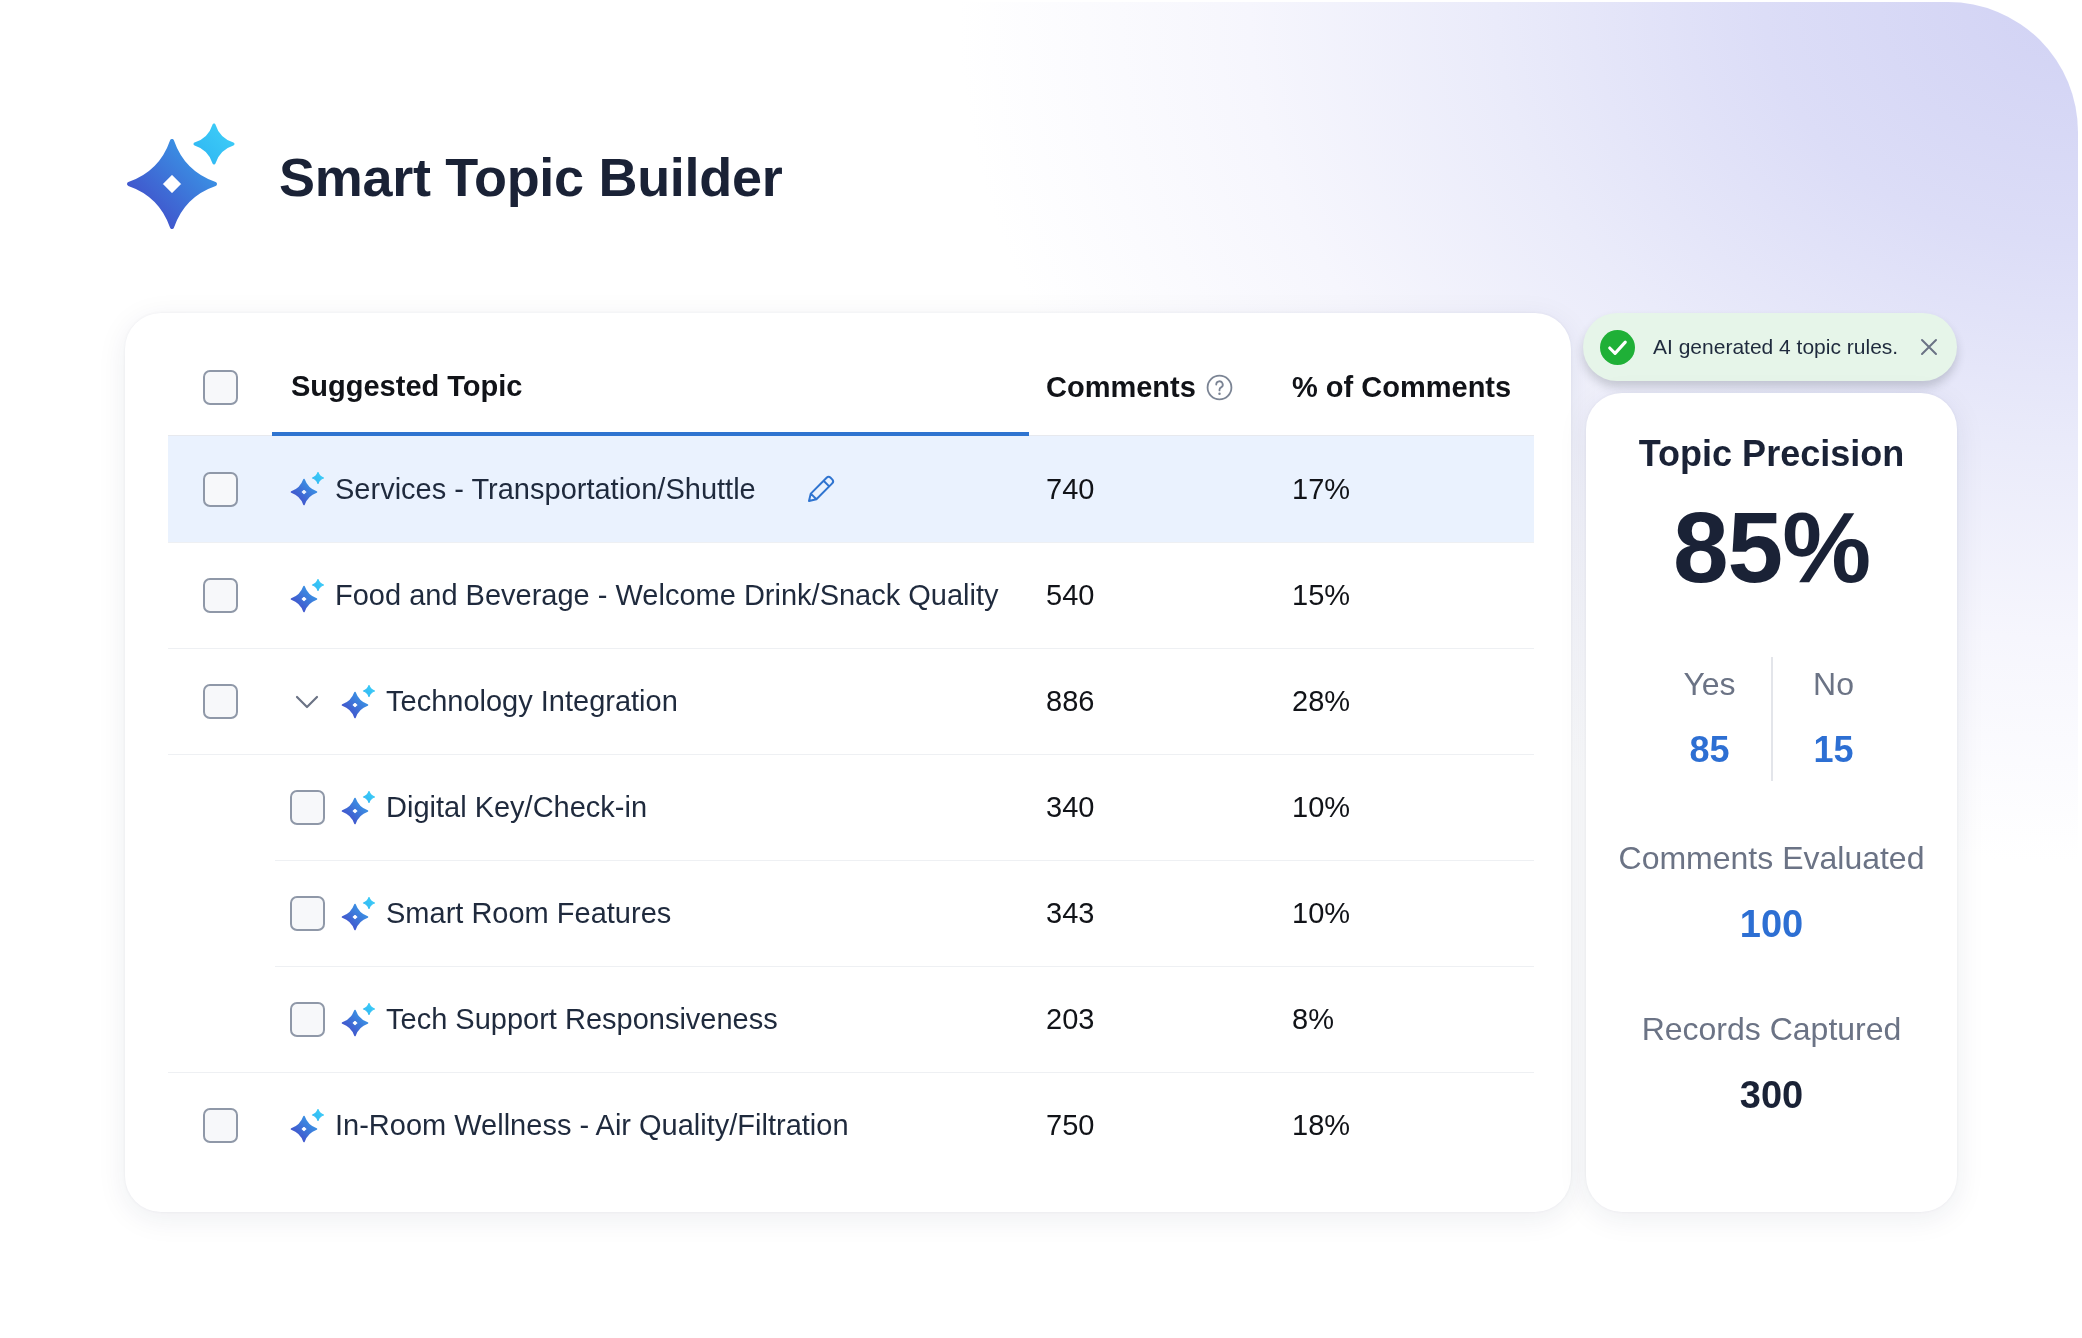  Describe the element at coordinates (1771, 454) in the screenshot. I see `panel-title: Topic Precision` at that location.